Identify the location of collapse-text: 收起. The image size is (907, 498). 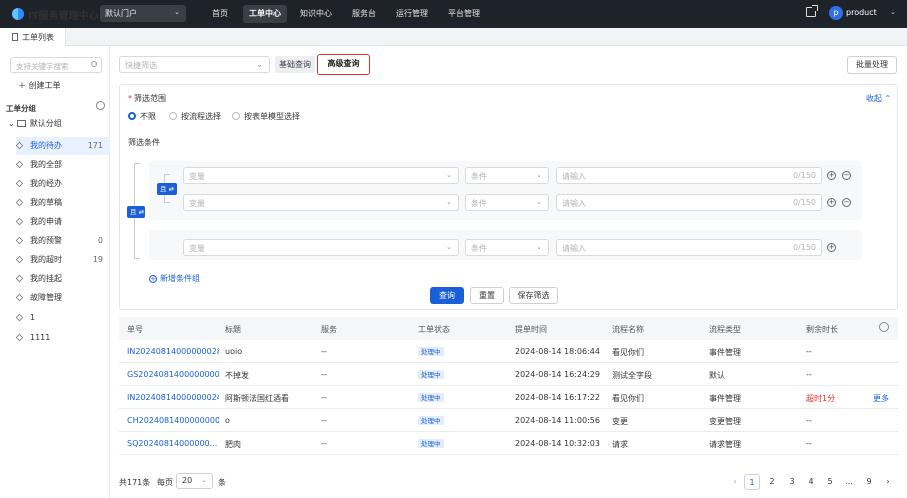
(874, 98).